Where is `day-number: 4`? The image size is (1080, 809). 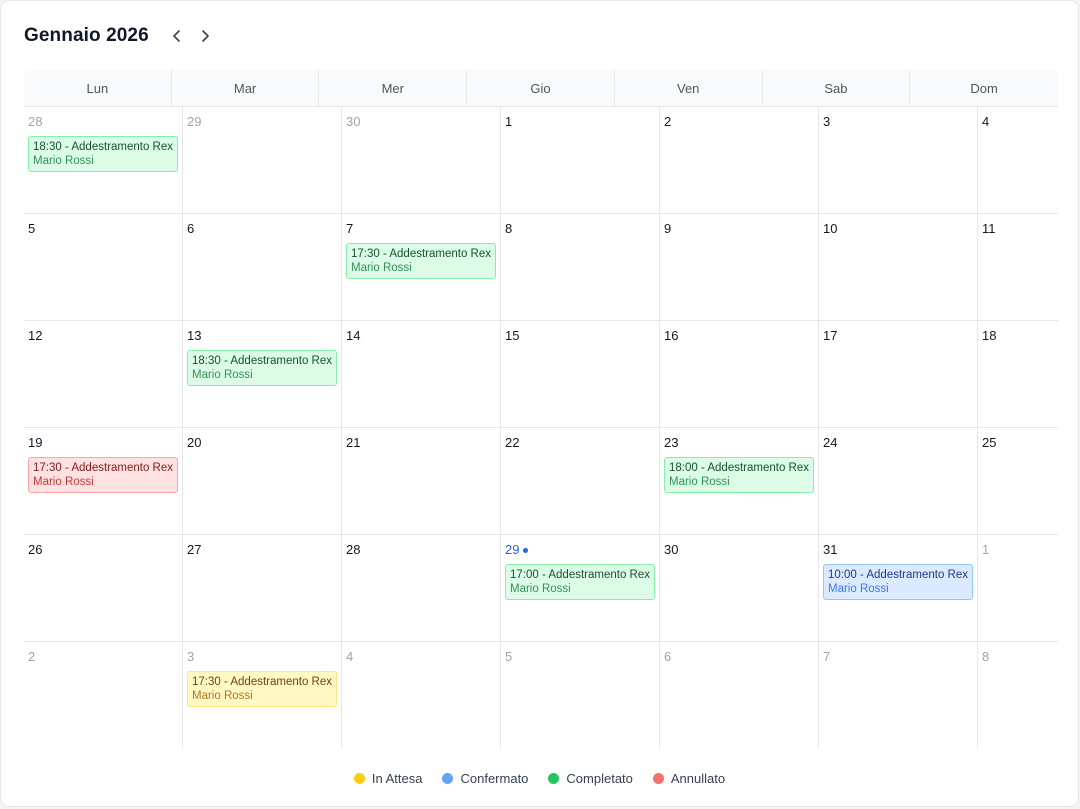
day-number: 4 is located at coordinates (350, 656).